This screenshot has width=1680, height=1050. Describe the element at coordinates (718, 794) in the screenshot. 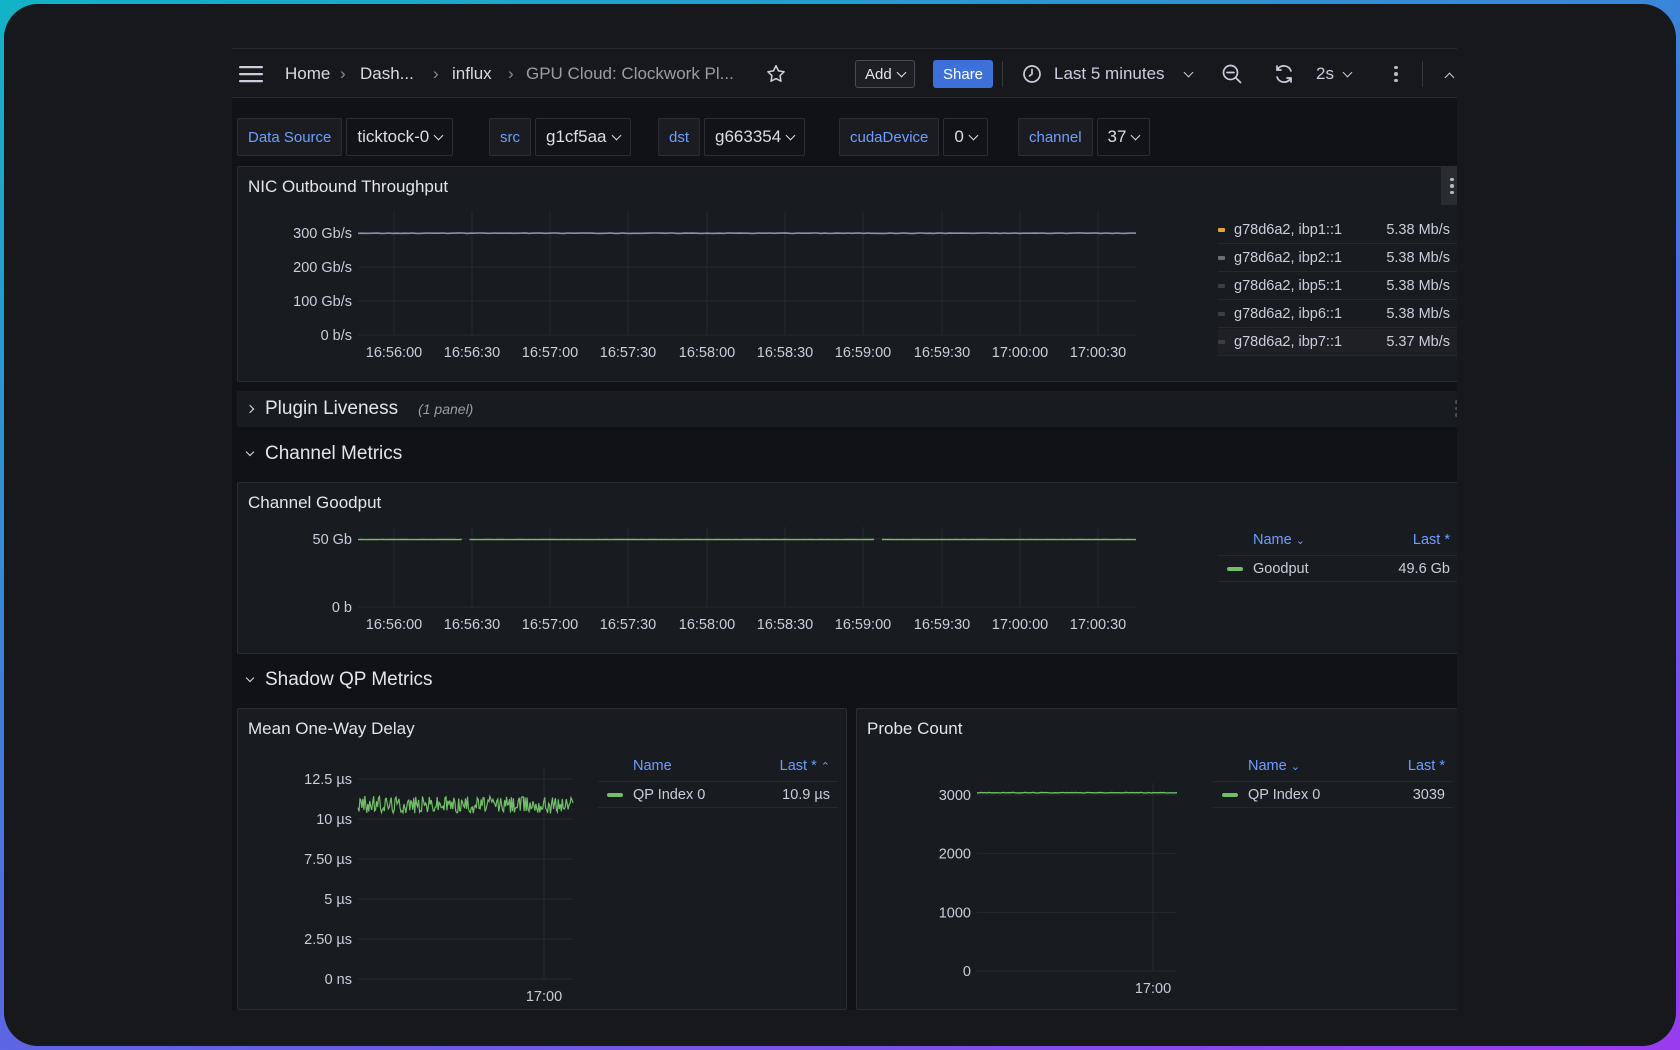

I see `legend-item: QP Index 0 10.9 µs` at that location.